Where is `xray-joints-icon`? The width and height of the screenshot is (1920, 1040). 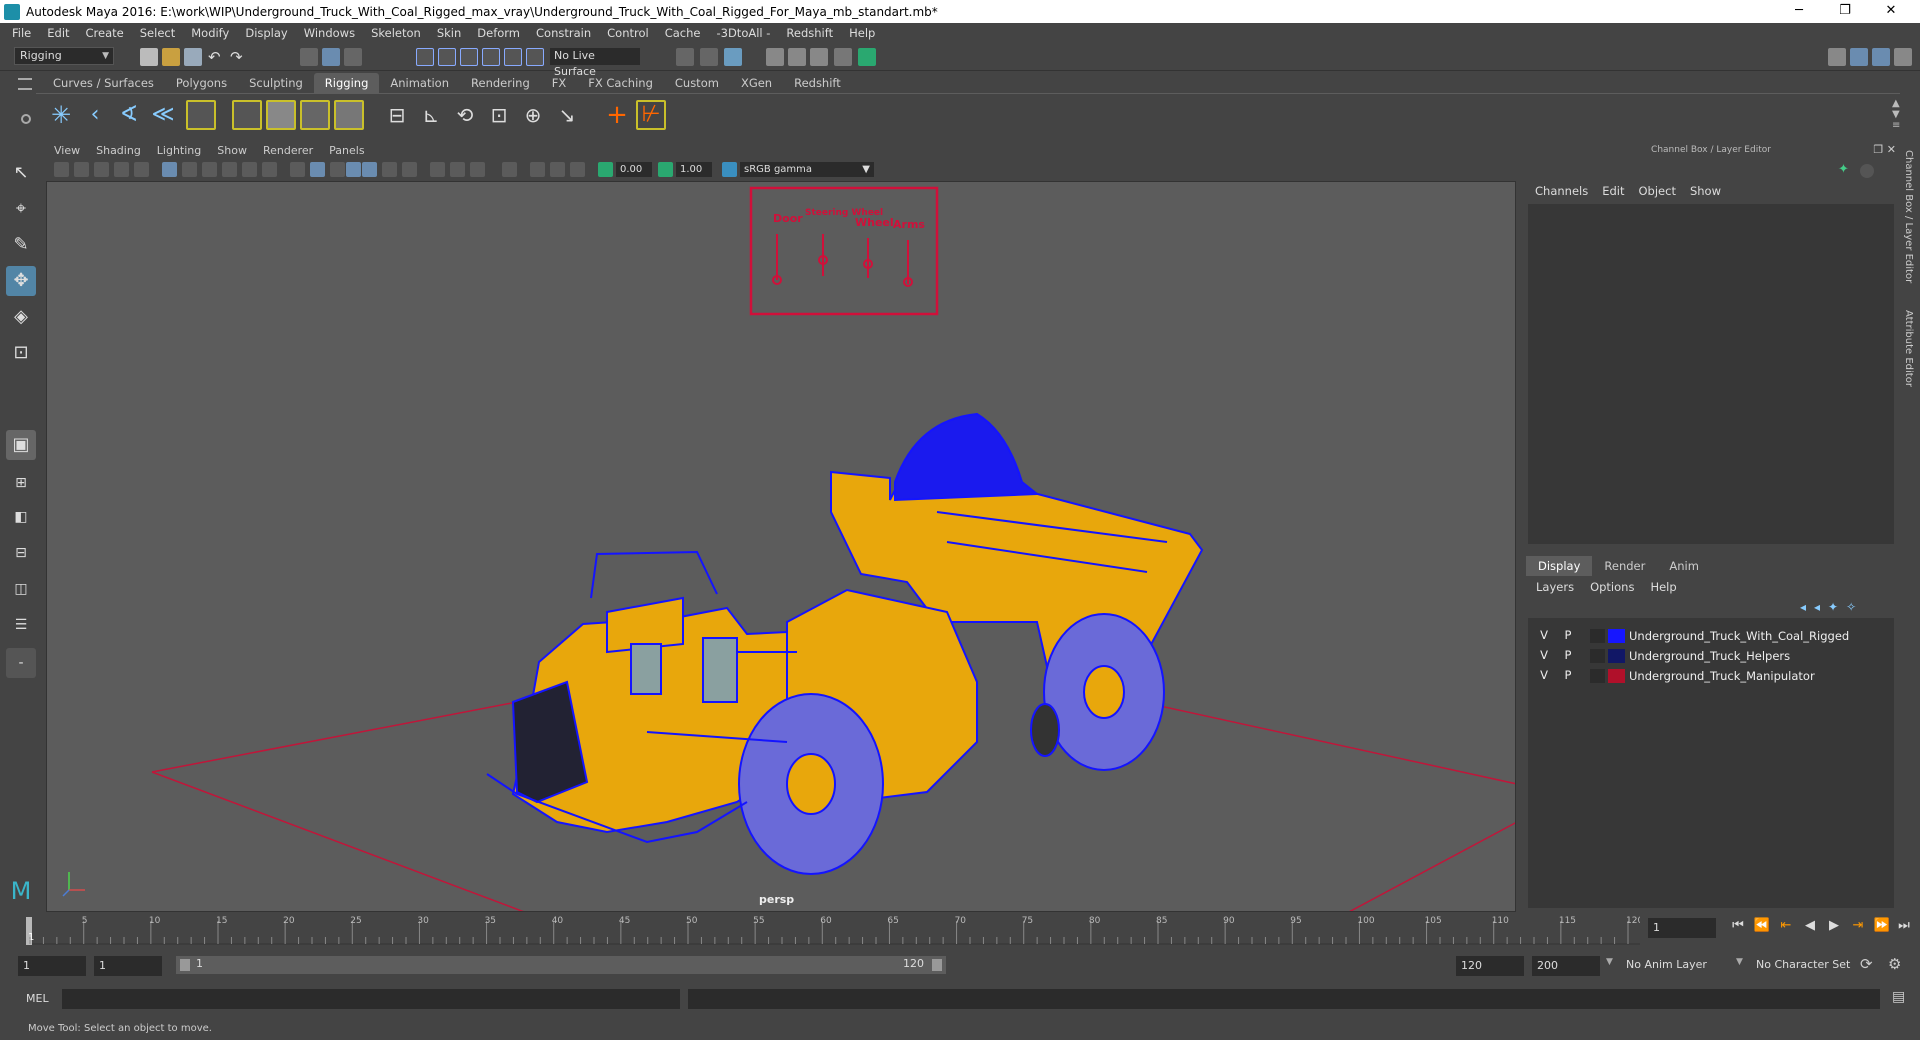
xray-joints-icon is located at coordinates (577, 169).